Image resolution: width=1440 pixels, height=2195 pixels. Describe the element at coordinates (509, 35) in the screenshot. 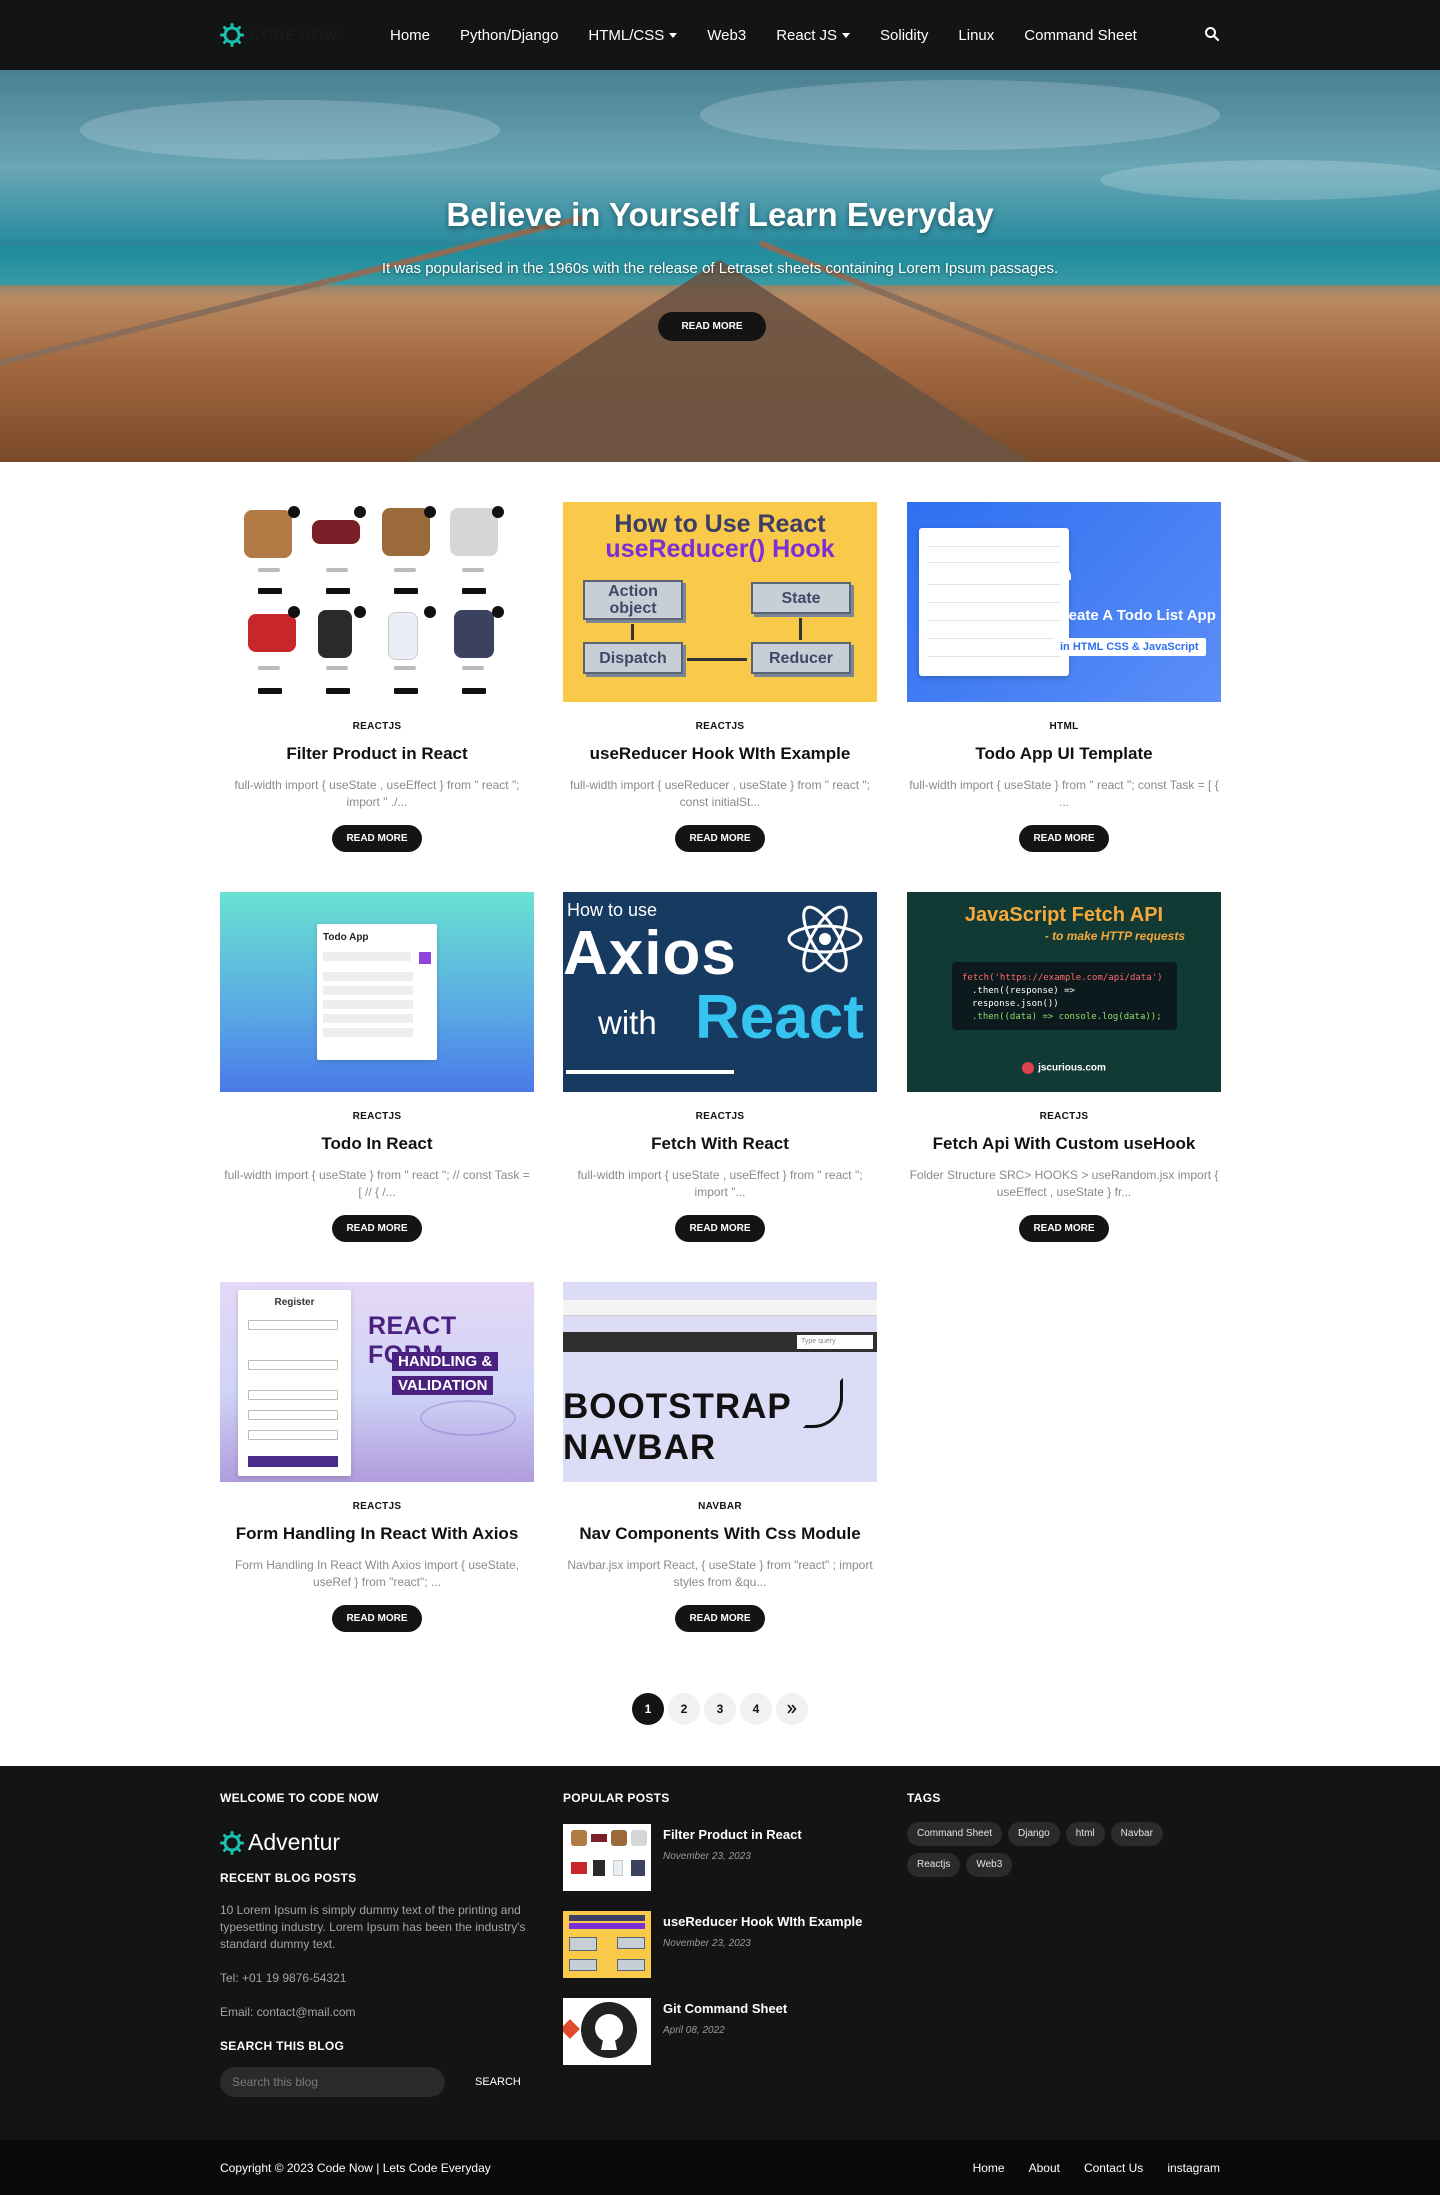

I see `nav-item-python-django: Python/Django` at that location.